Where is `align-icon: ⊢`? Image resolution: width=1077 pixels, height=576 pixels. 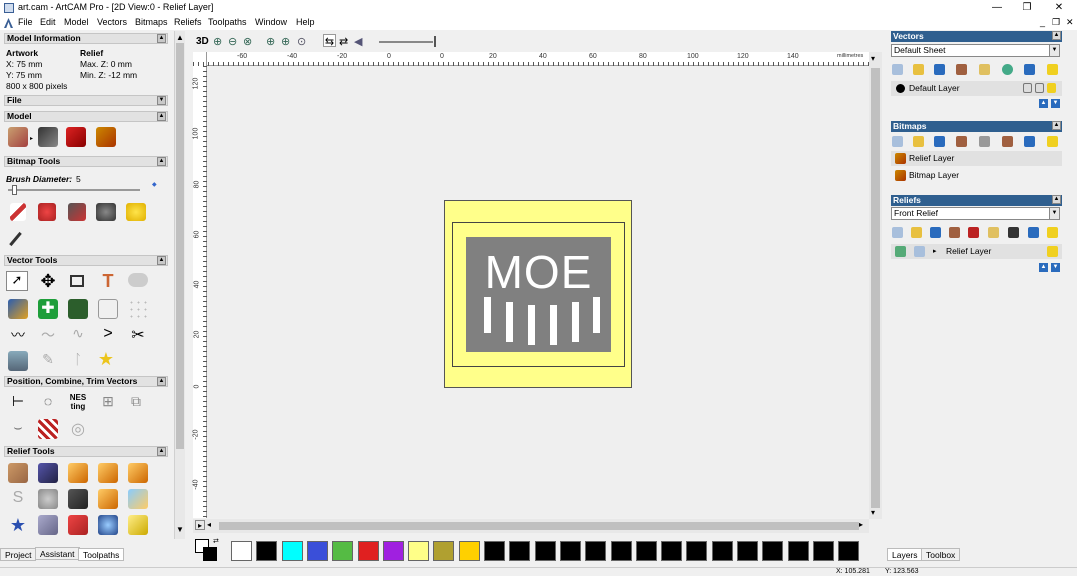
align-icon: ⊢ is located at coordinates (18, 403).